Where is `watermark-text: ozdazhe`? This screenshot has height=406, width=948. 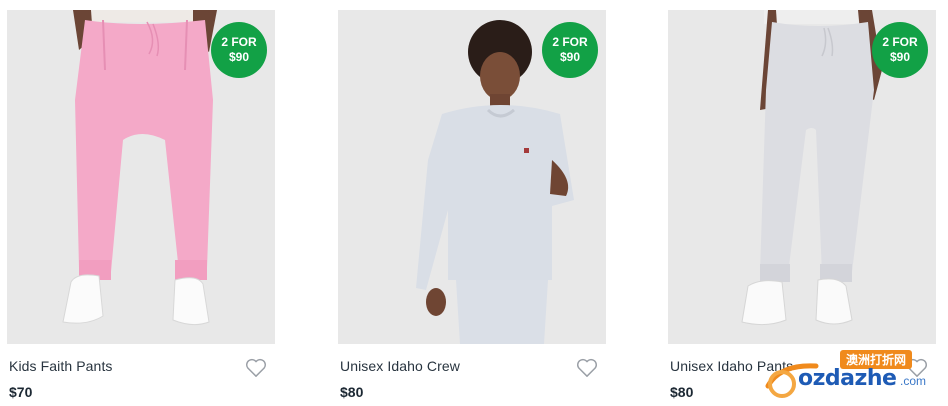 watermark-text: ozdazhe is located at coordinates (847, 378).